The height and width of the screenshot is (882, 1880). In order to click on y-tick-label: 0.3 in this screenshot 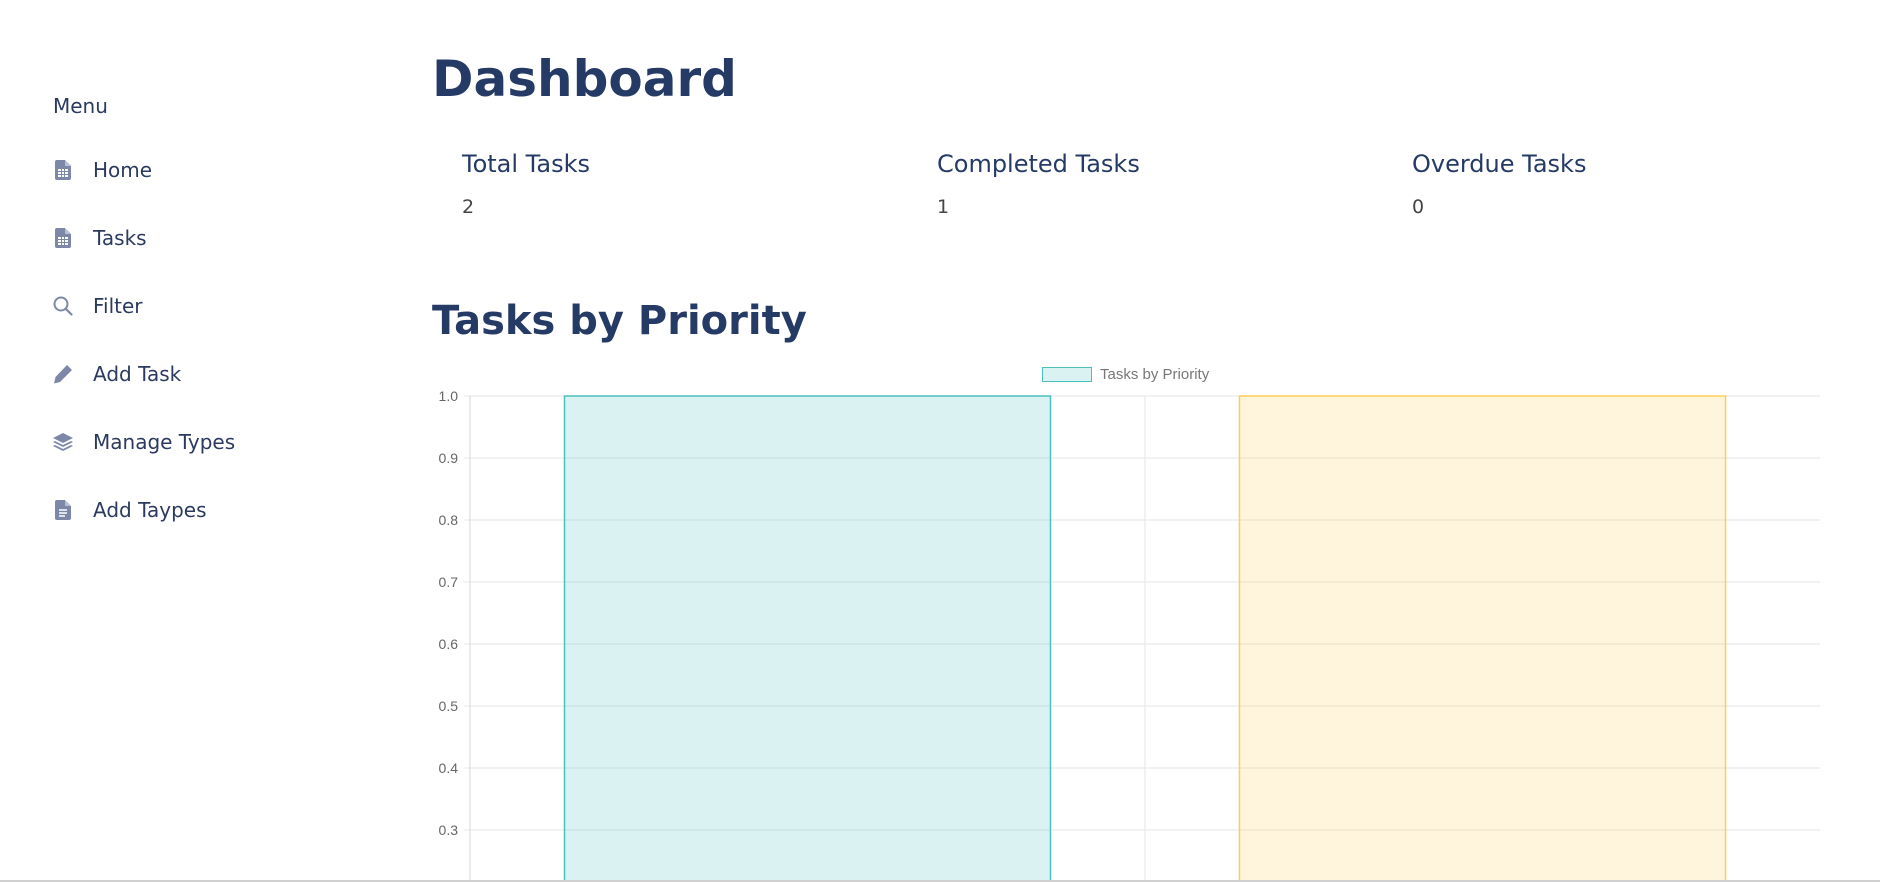, I will do `click(449, 830)`.